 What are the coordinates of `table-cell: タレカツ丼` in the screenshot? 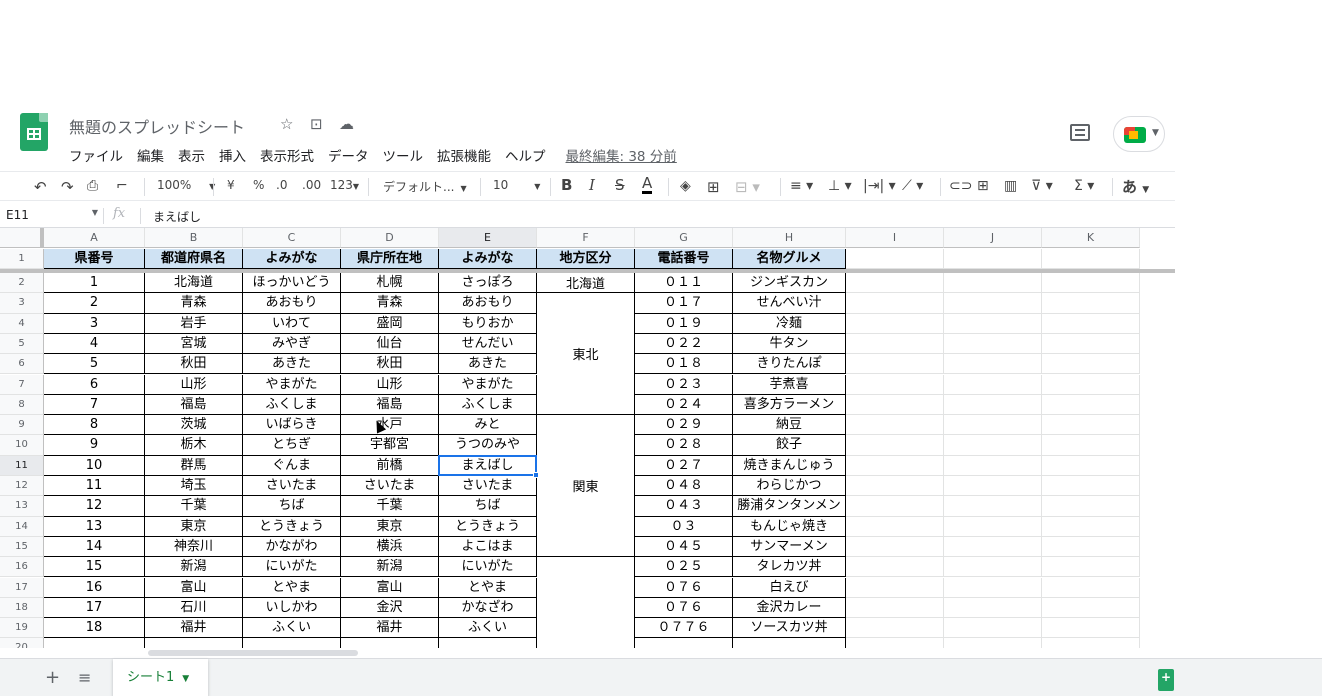 It's located at (789, 567).